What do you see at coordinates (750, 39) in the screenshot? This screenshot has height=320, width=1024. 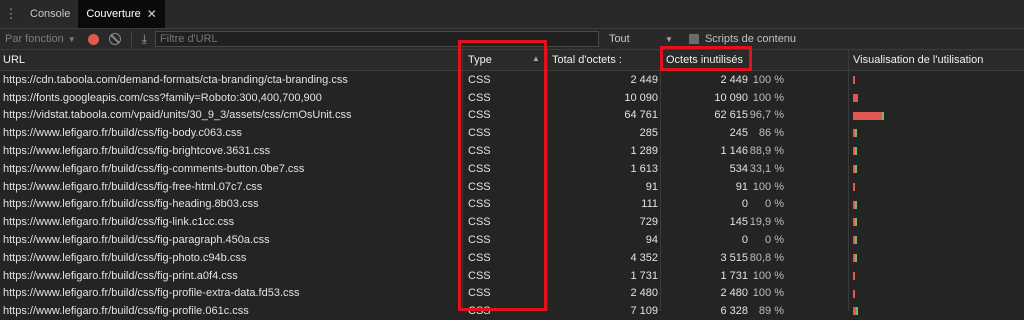 I see `content-scripts-label: Scripts de contenu` at bounding box center [750, 39].